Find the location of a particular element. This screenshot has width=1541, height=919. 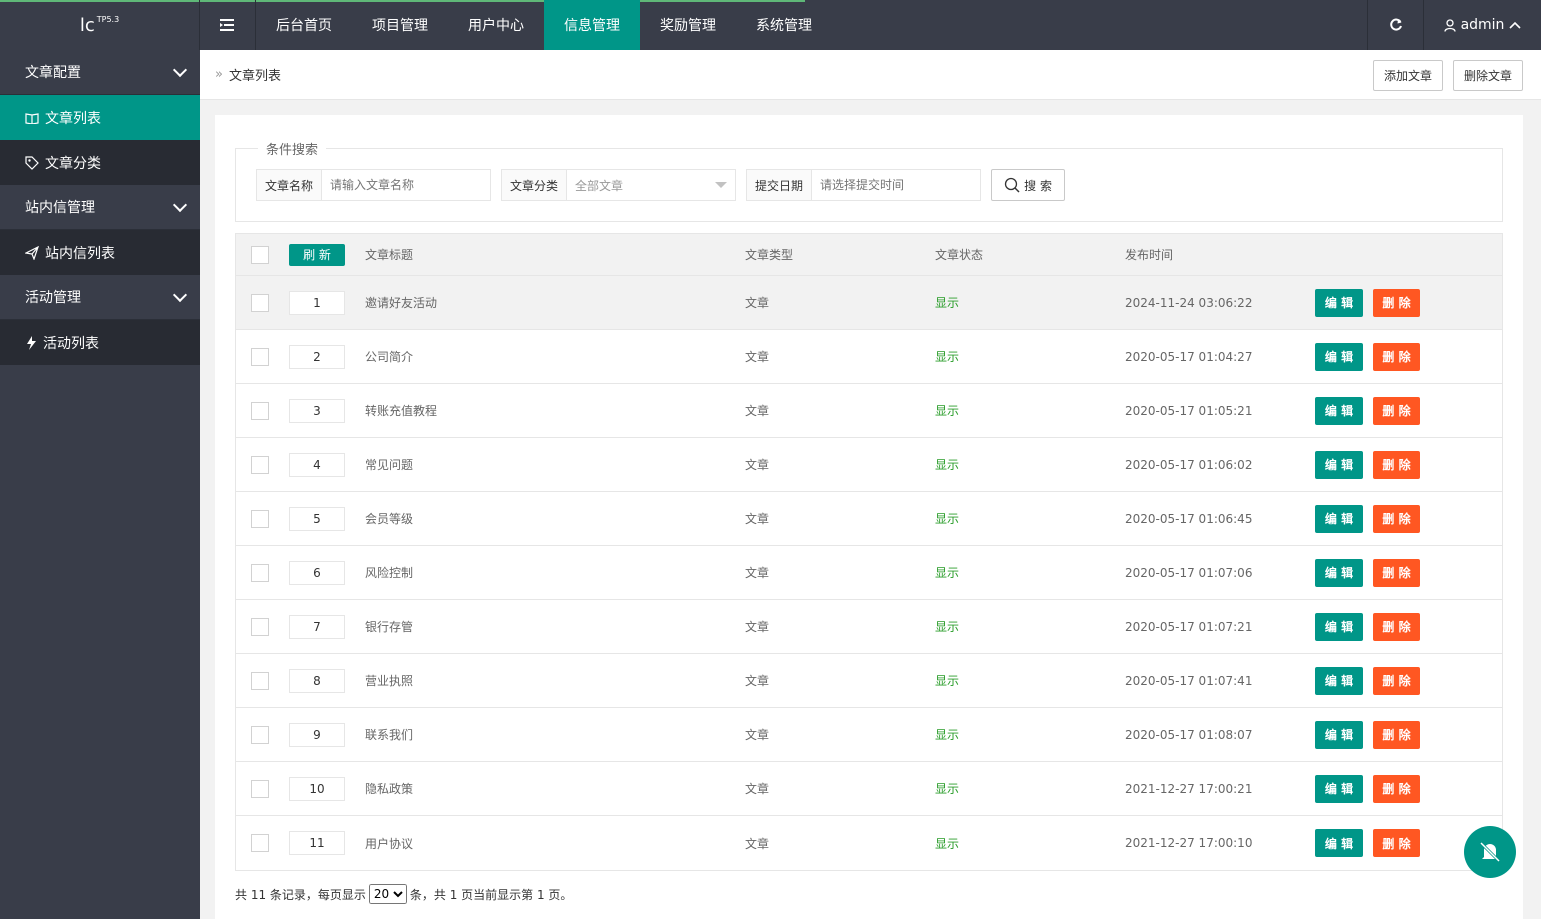

select-all-checkbox is located at coordinates (260, 254).